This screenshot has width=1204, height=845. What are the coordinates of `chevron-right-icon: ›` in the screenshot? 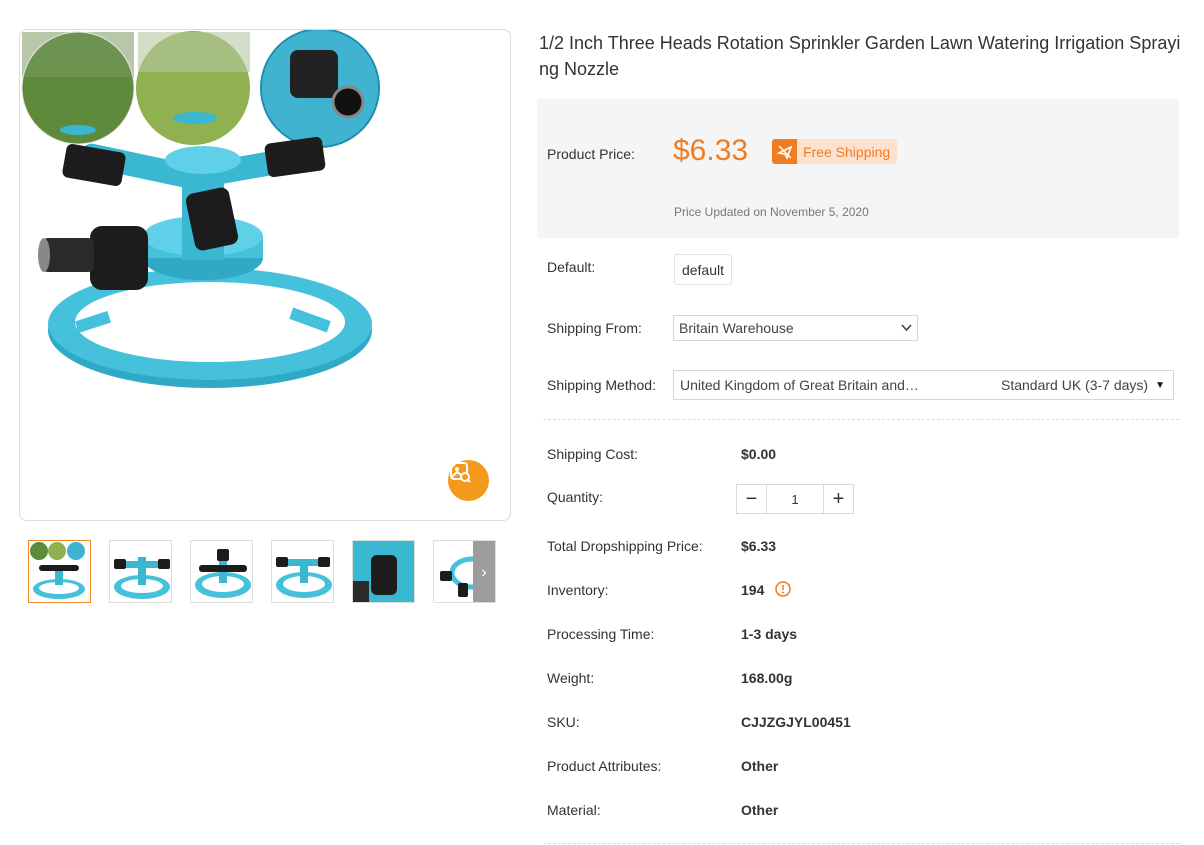 It's located at (484, 572).